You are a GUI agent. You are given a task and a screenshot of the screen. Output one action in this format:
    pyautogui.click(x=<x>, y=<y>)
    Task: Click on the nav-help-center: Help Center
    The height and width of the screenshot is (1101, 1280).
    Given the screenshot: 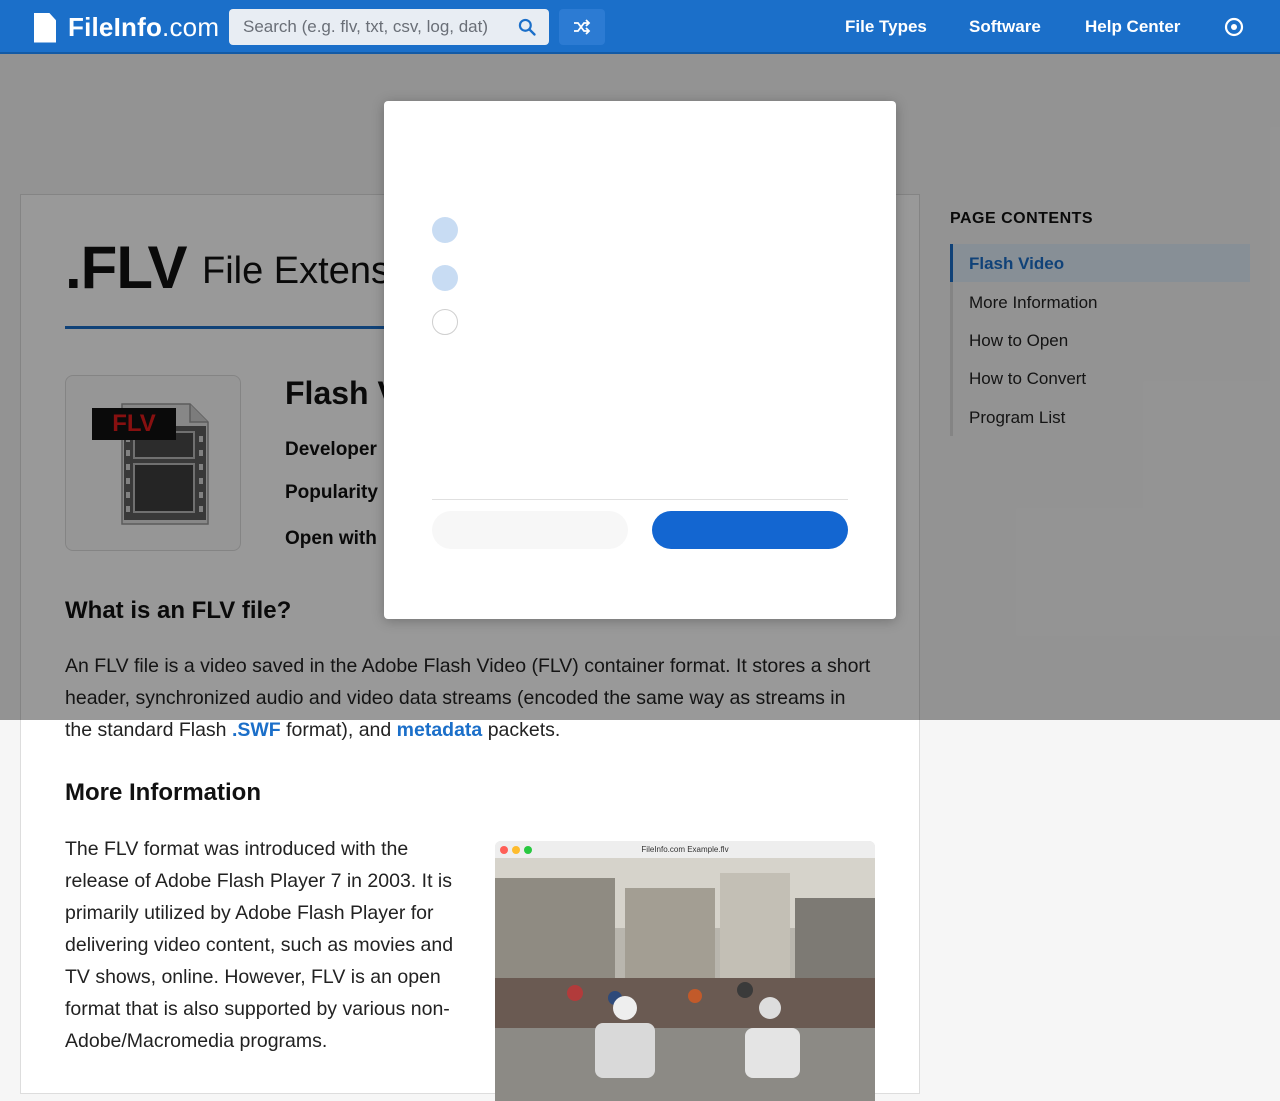 What is the action you would take?
    pyautogui.click(x=1132, y=27)
    